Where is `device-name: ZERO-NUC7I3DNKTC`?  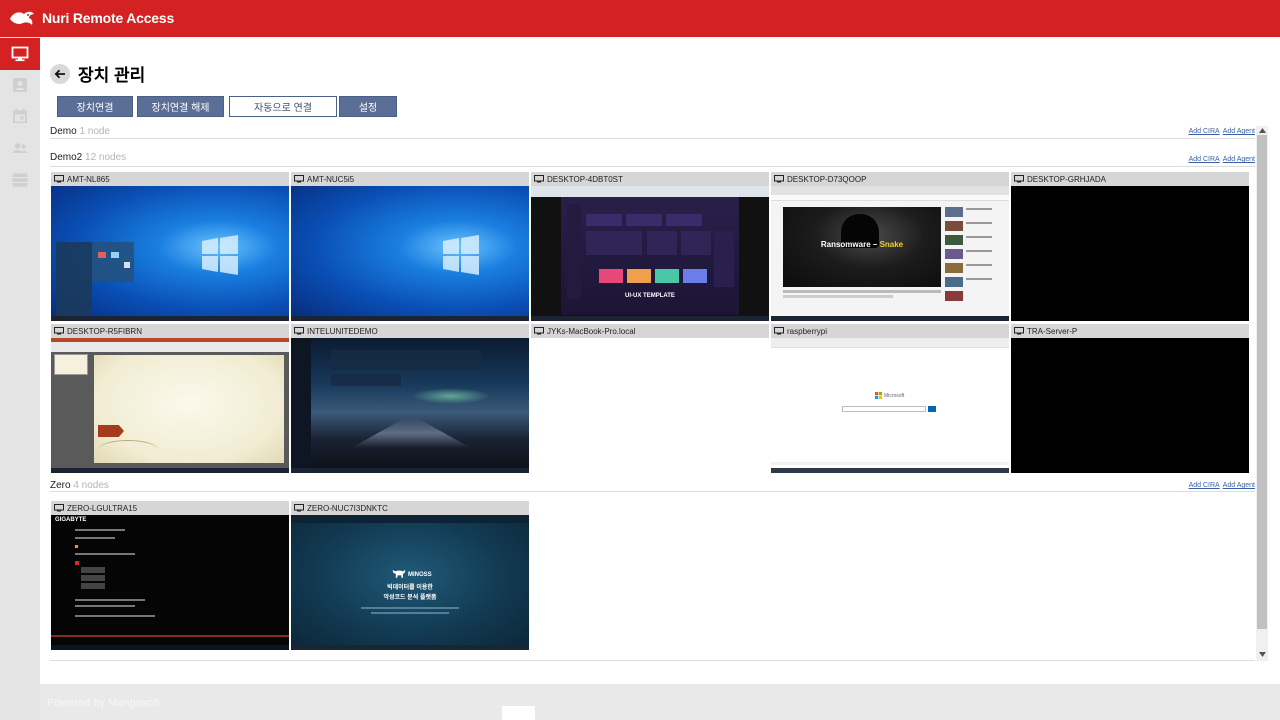
device-name: ZERO-NUC7I3DNKTC is located at coordinates (347, 508).